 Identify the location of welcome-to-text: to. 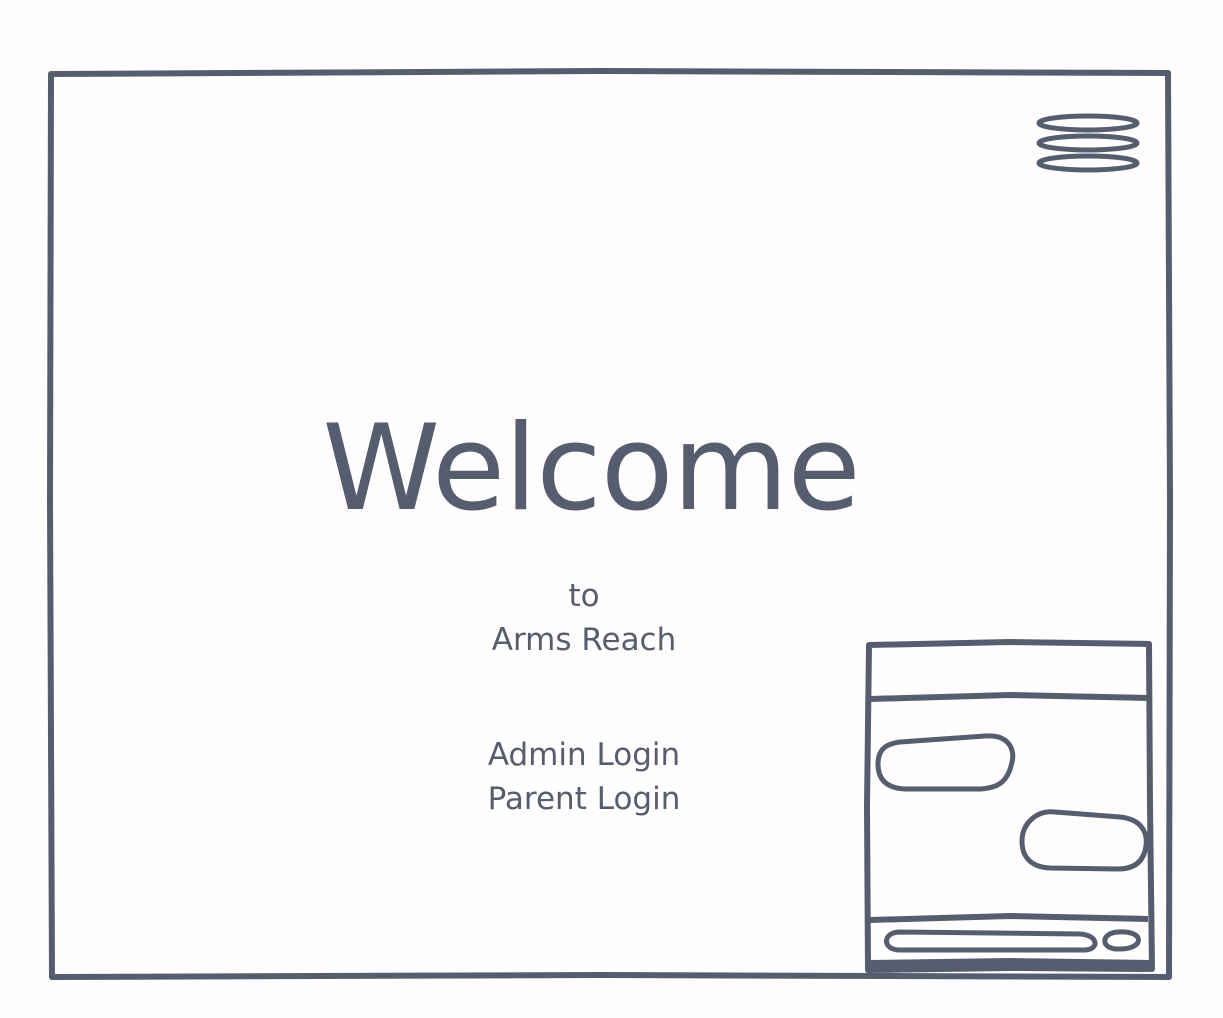
(584, 596).